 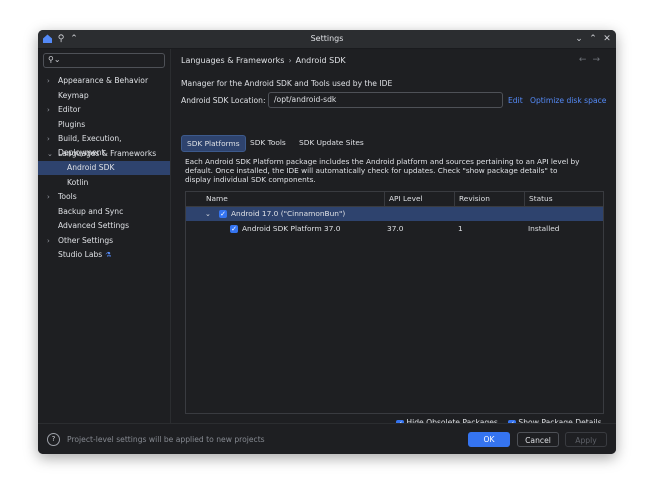 I want to click on minimize-icon: ⌄, so click(x=579, y=39).